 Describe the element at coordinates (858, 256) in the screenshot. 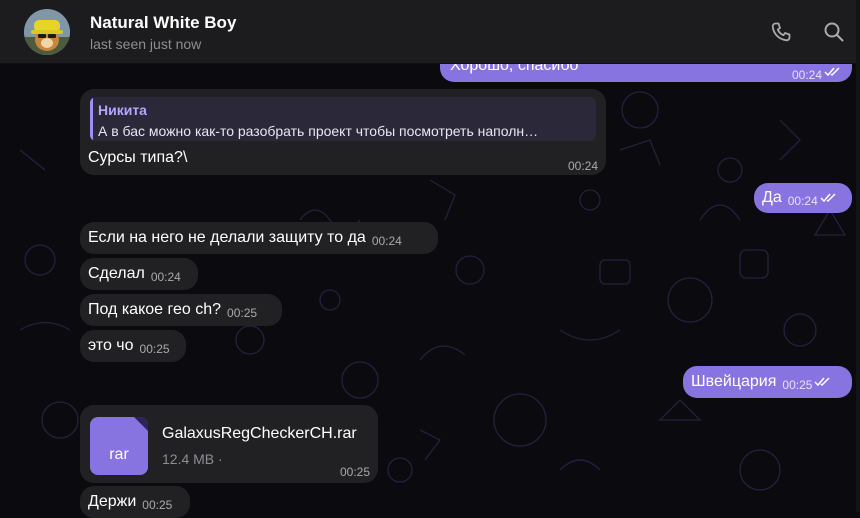

I see `window-edge` at that location.